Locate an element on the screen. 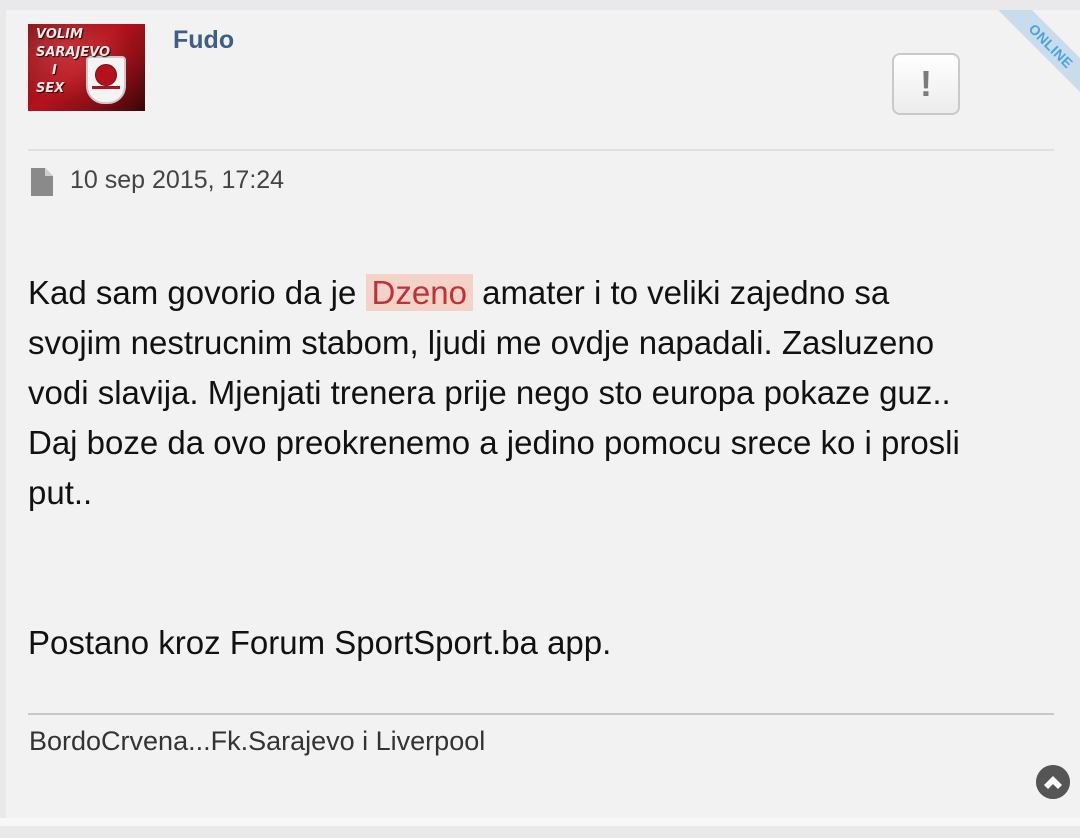 The width and height of the screenshot is (1080, 838). avatar-text-line: VOLIM is located at coordinates (59, 34).